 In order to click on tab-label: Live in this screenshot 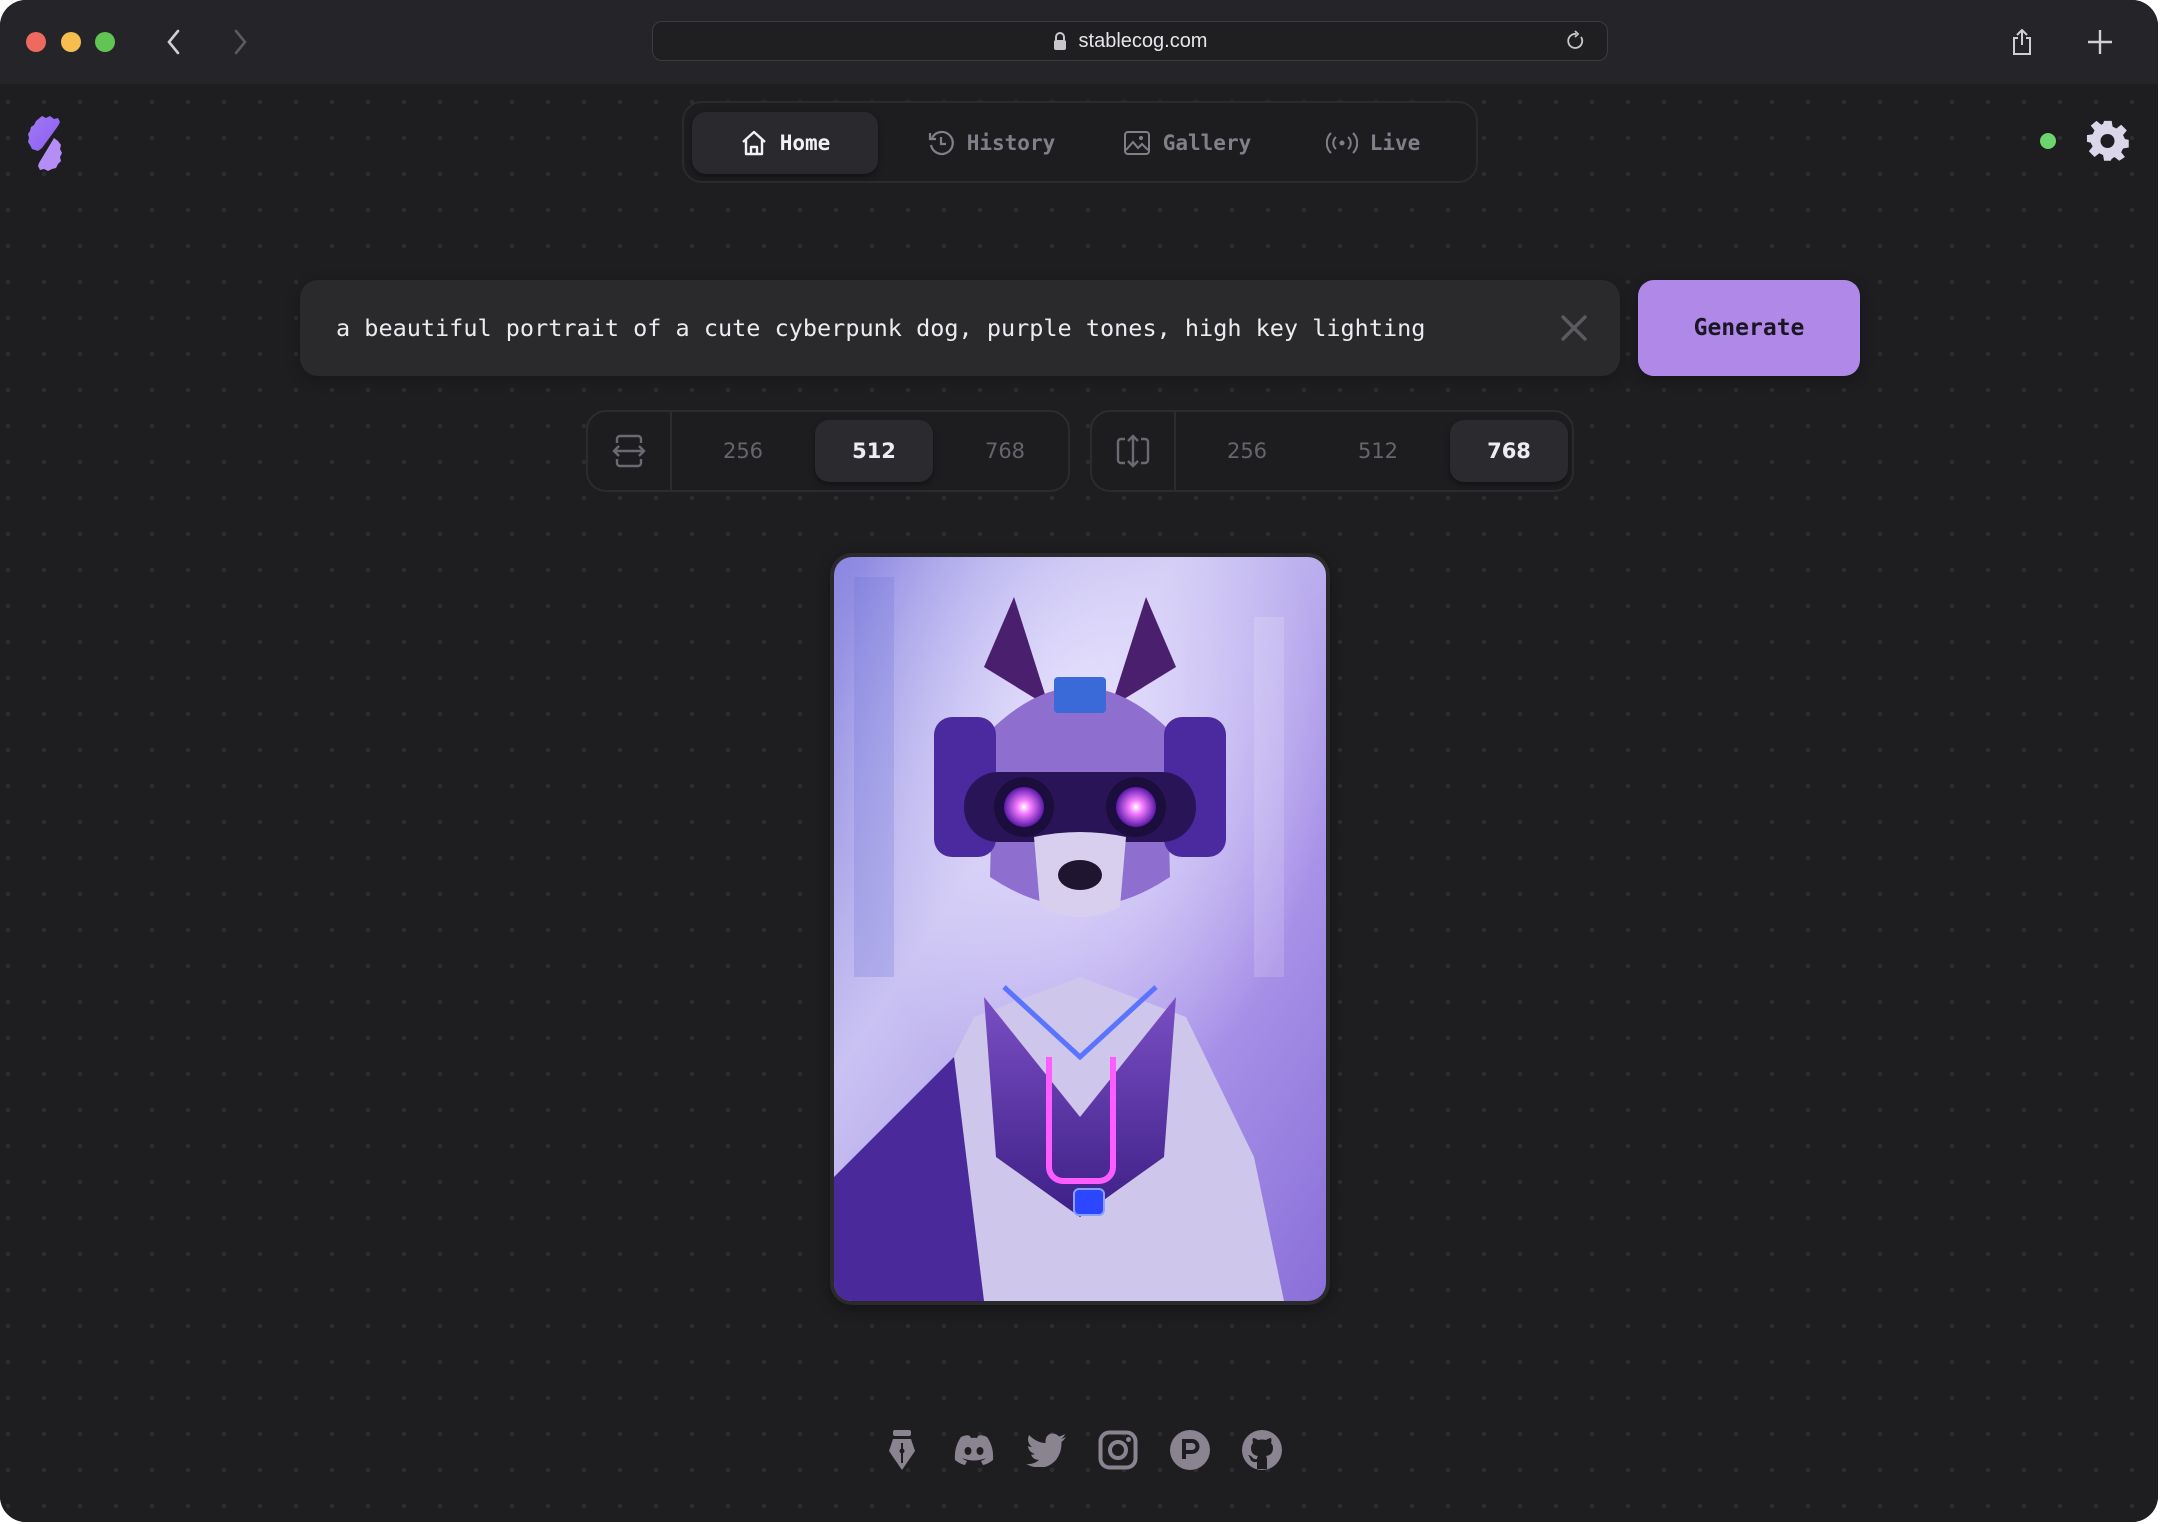, I will do `click(1395, 143)`.